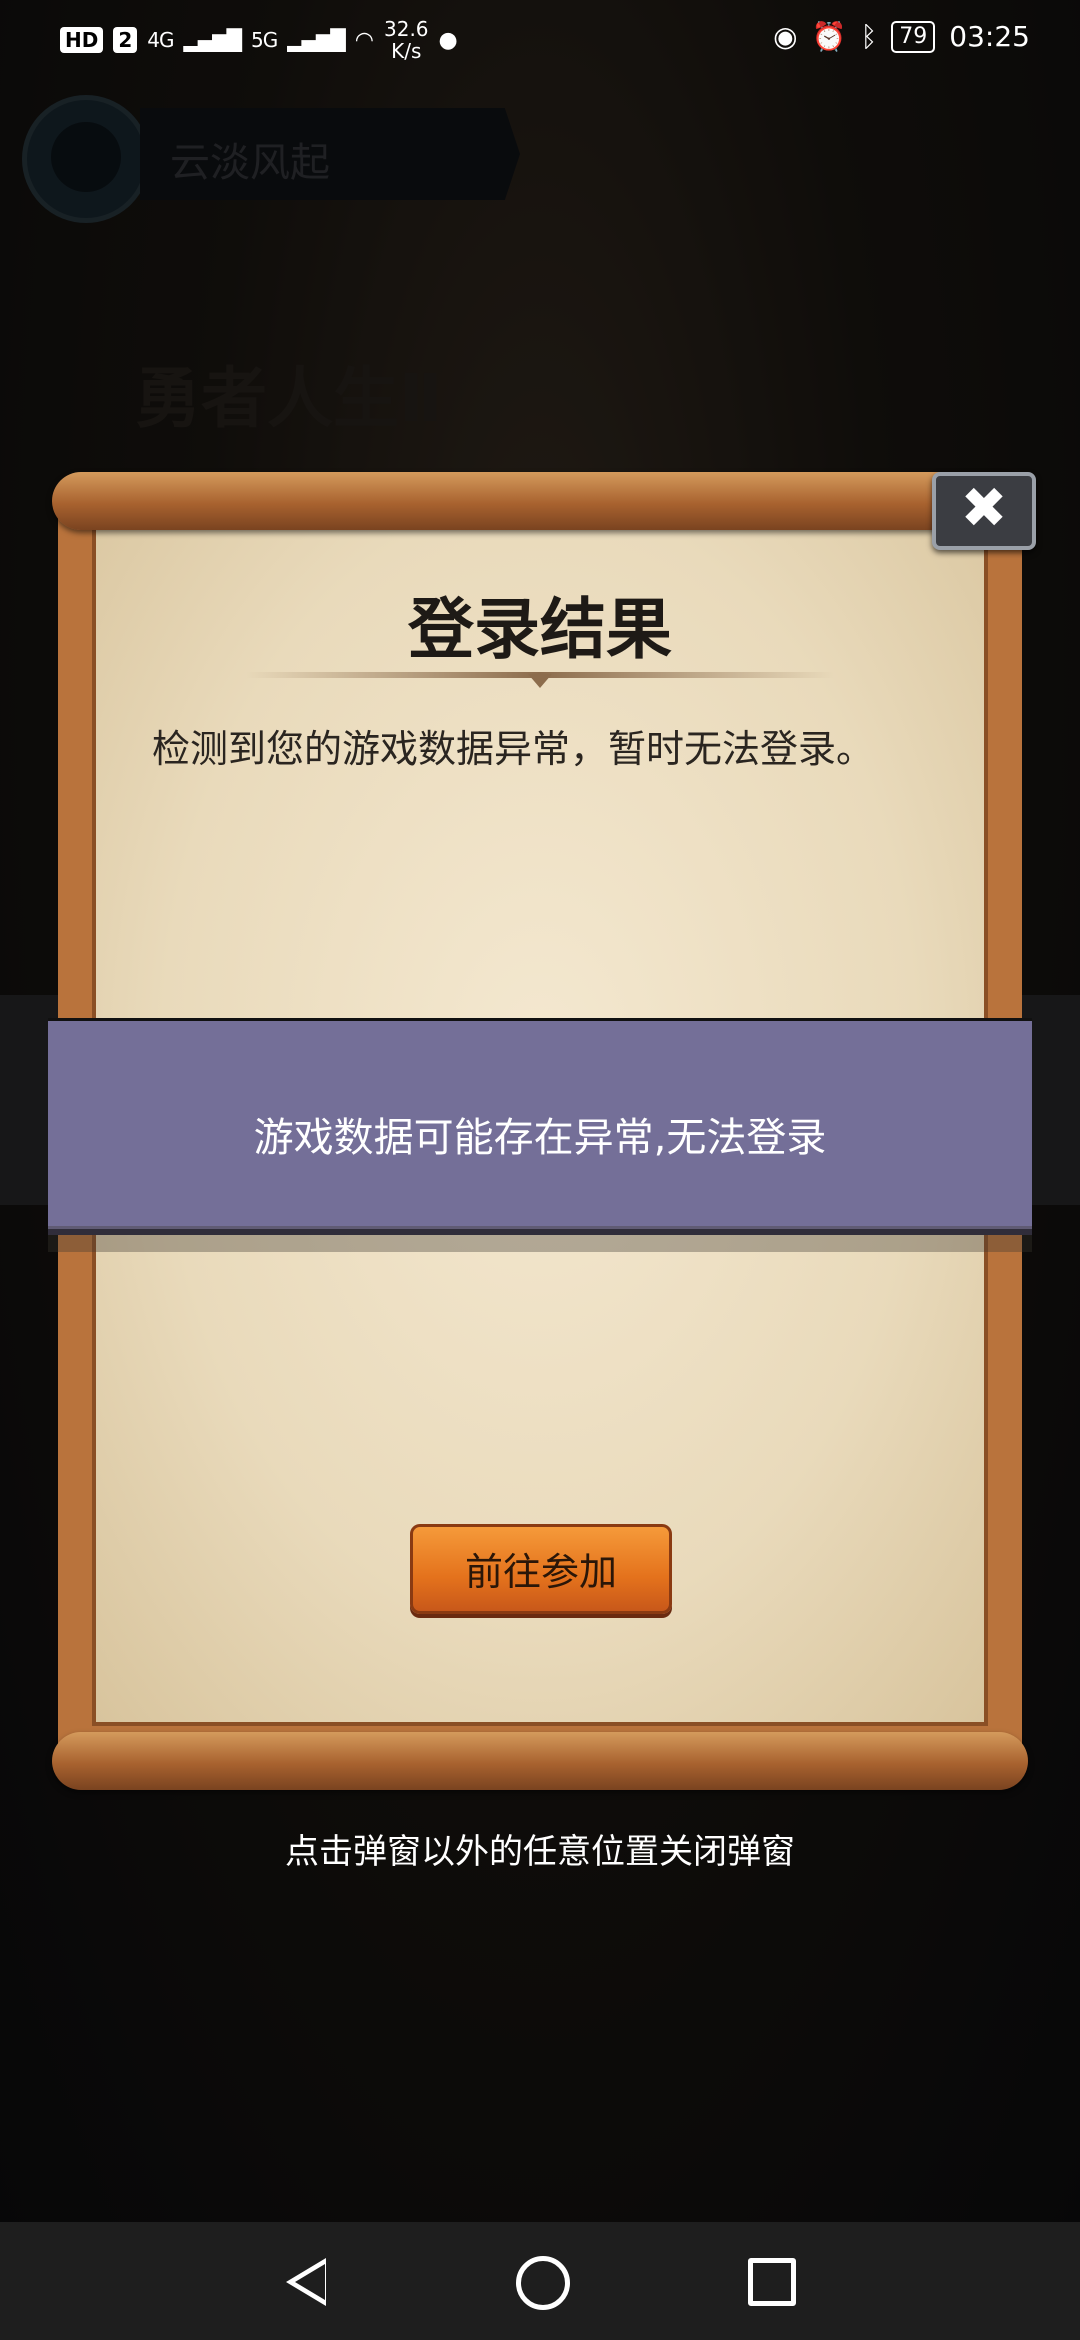 The height and width of the screenshot is (2340, 1080). What do you see at coordinates (448, 40) in the screenshot?
I see `wechat-icon: ●` at bounding box center [448, 40].